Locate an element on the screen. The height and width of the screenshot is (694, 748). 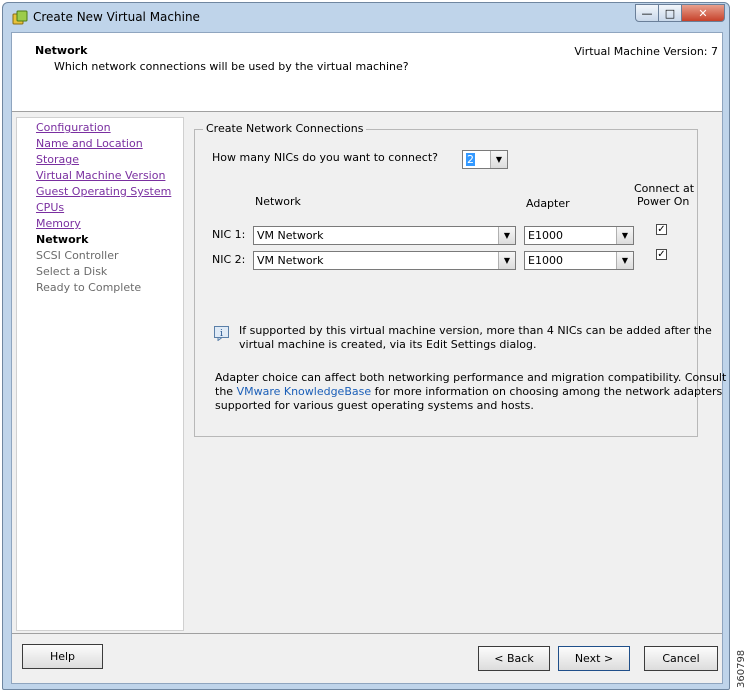
info-icon: i is located at coordinates (221, 333).